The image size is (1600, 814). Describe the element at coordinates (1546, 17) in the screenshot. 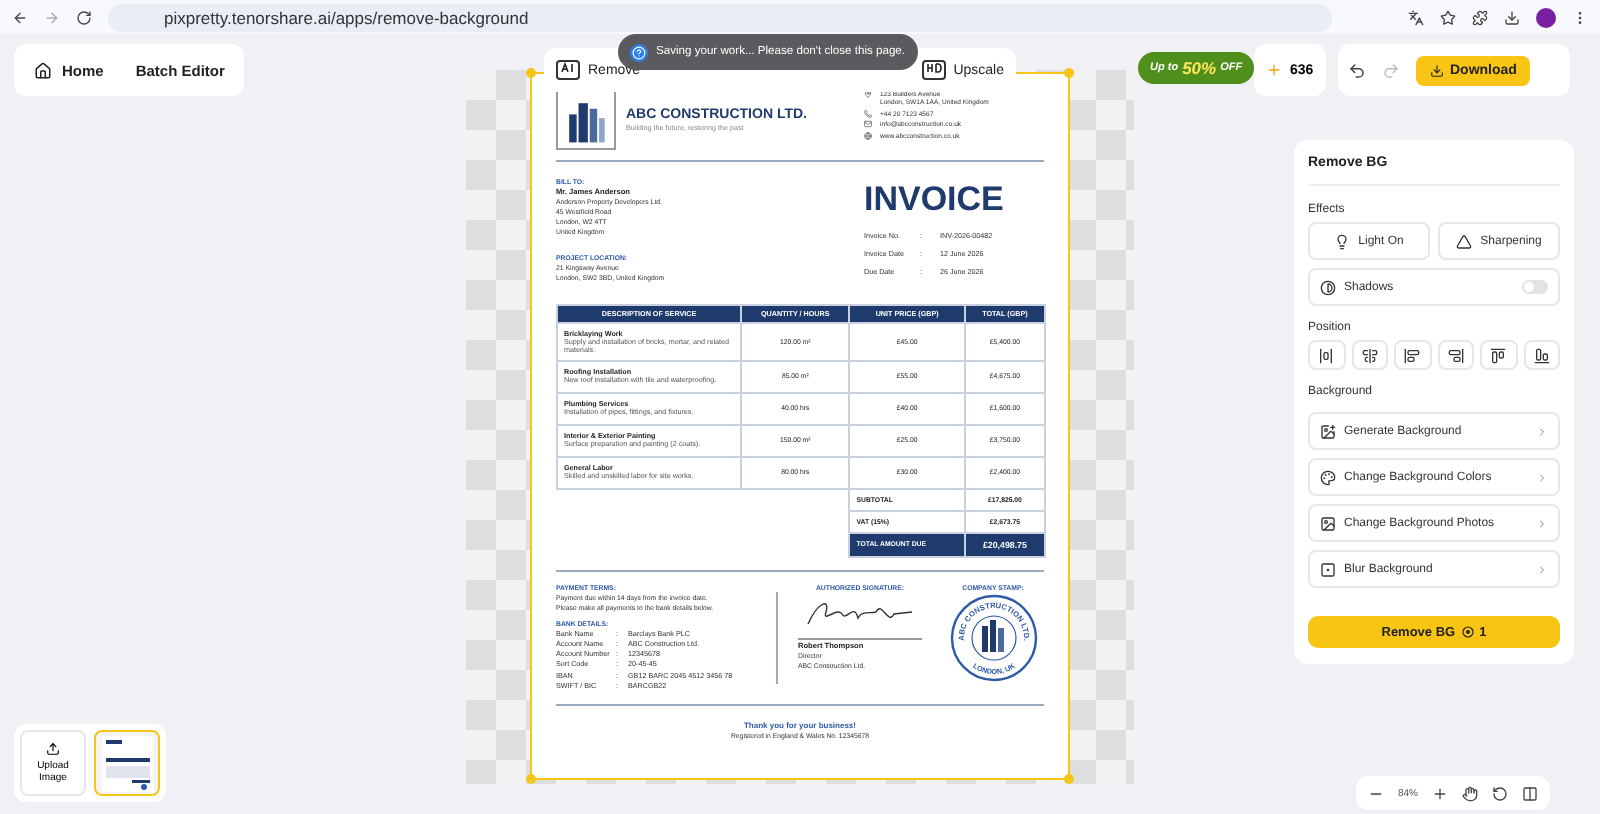

I see `profile-avatar` at that location.